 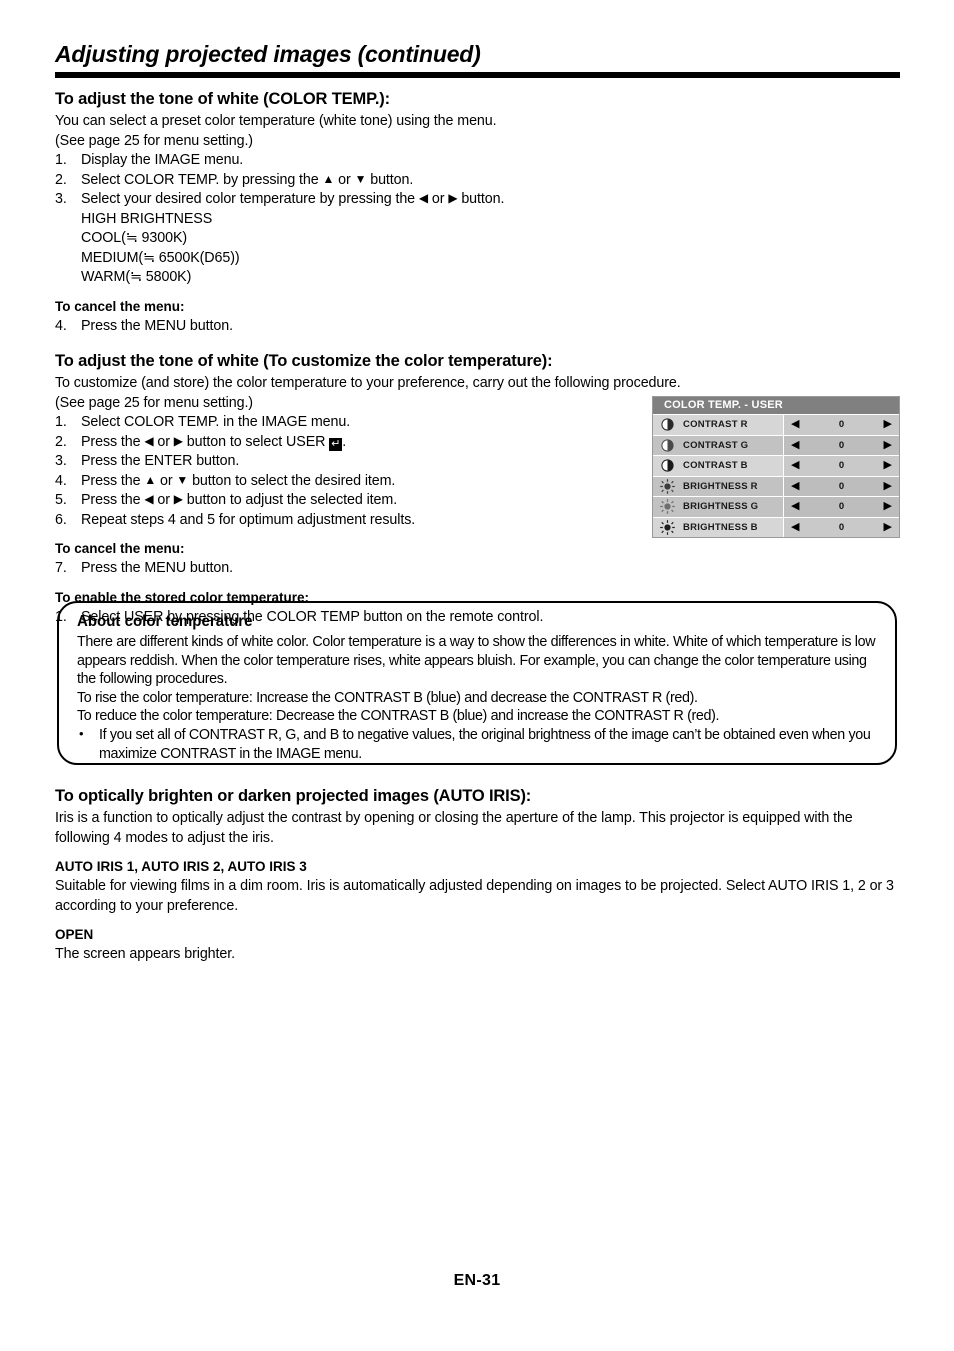 I want to click on osd-row-brightness-b: BRIGHTNESS B ◀ 0 ▶, so click(x=776, y=526).